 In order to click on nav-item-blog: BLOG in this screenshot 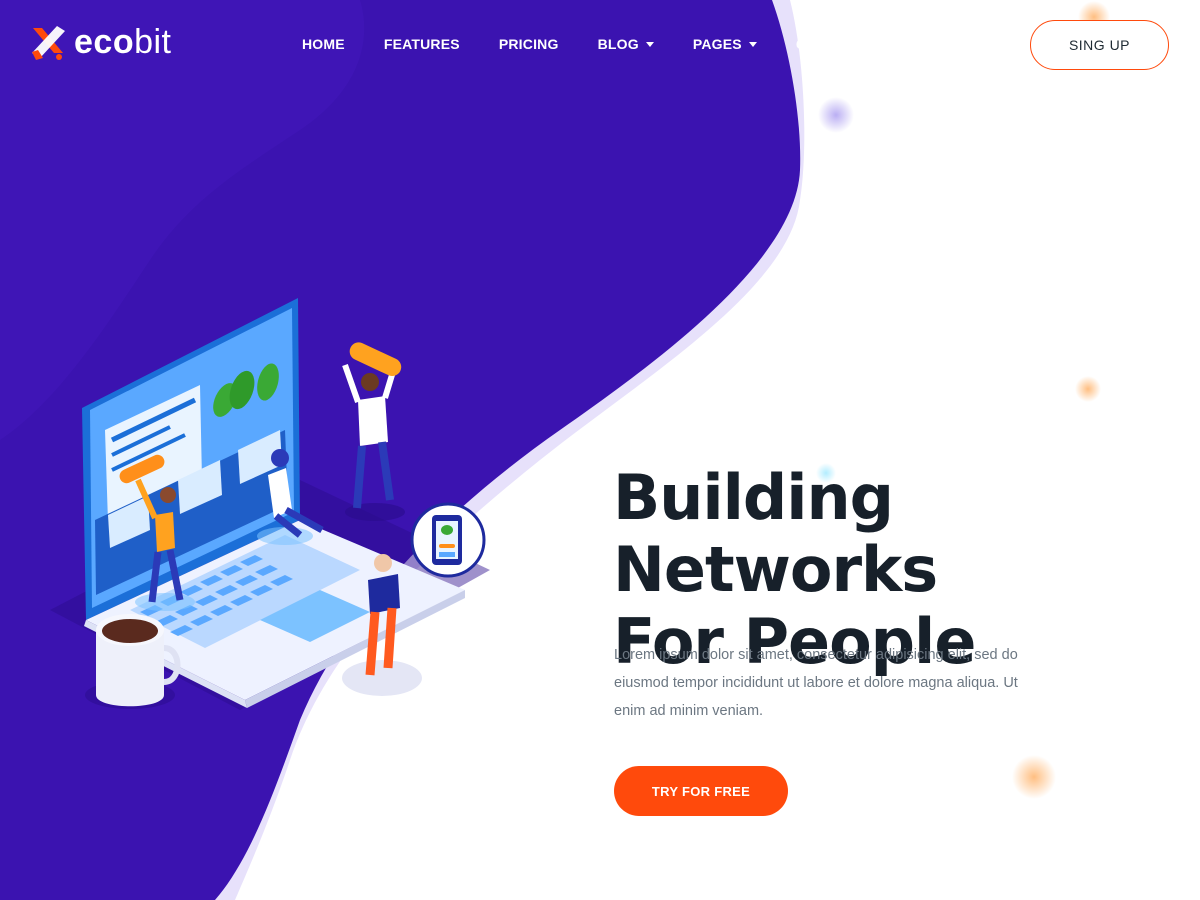, I will do `click(626, 44)`.